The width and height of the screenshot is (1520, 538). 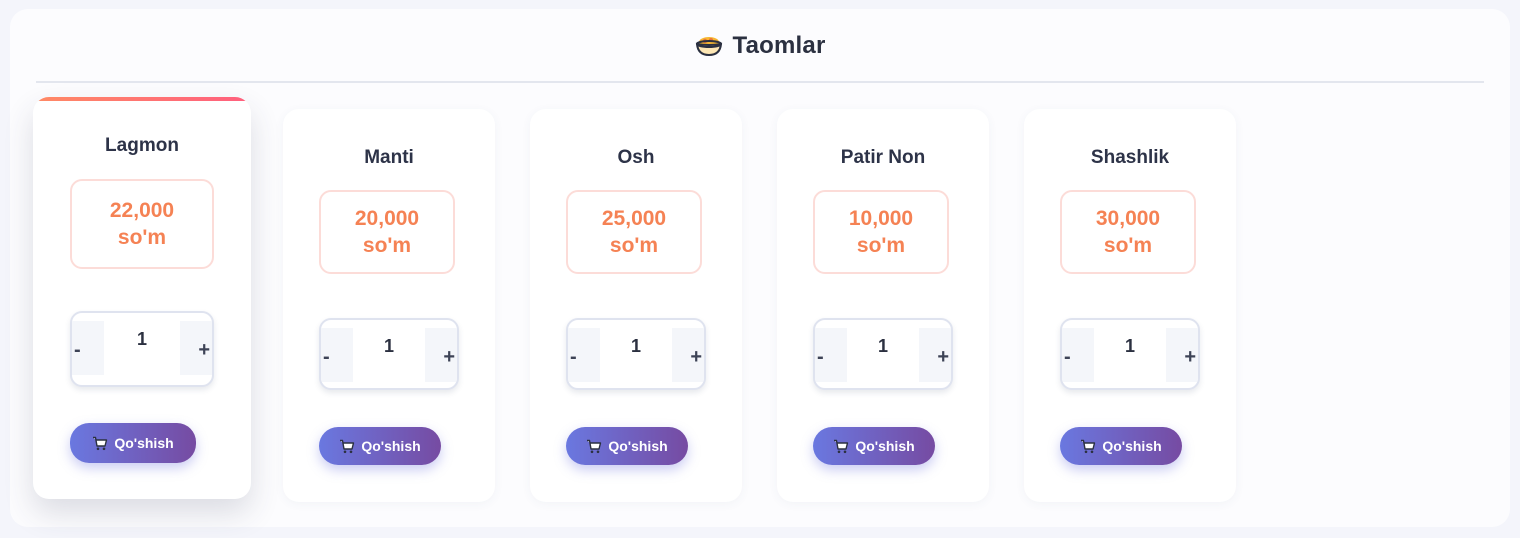 What do you see at coordinates (760, 82) in the screenshot?
I see `header-divider` at bounding box center [760, 82].